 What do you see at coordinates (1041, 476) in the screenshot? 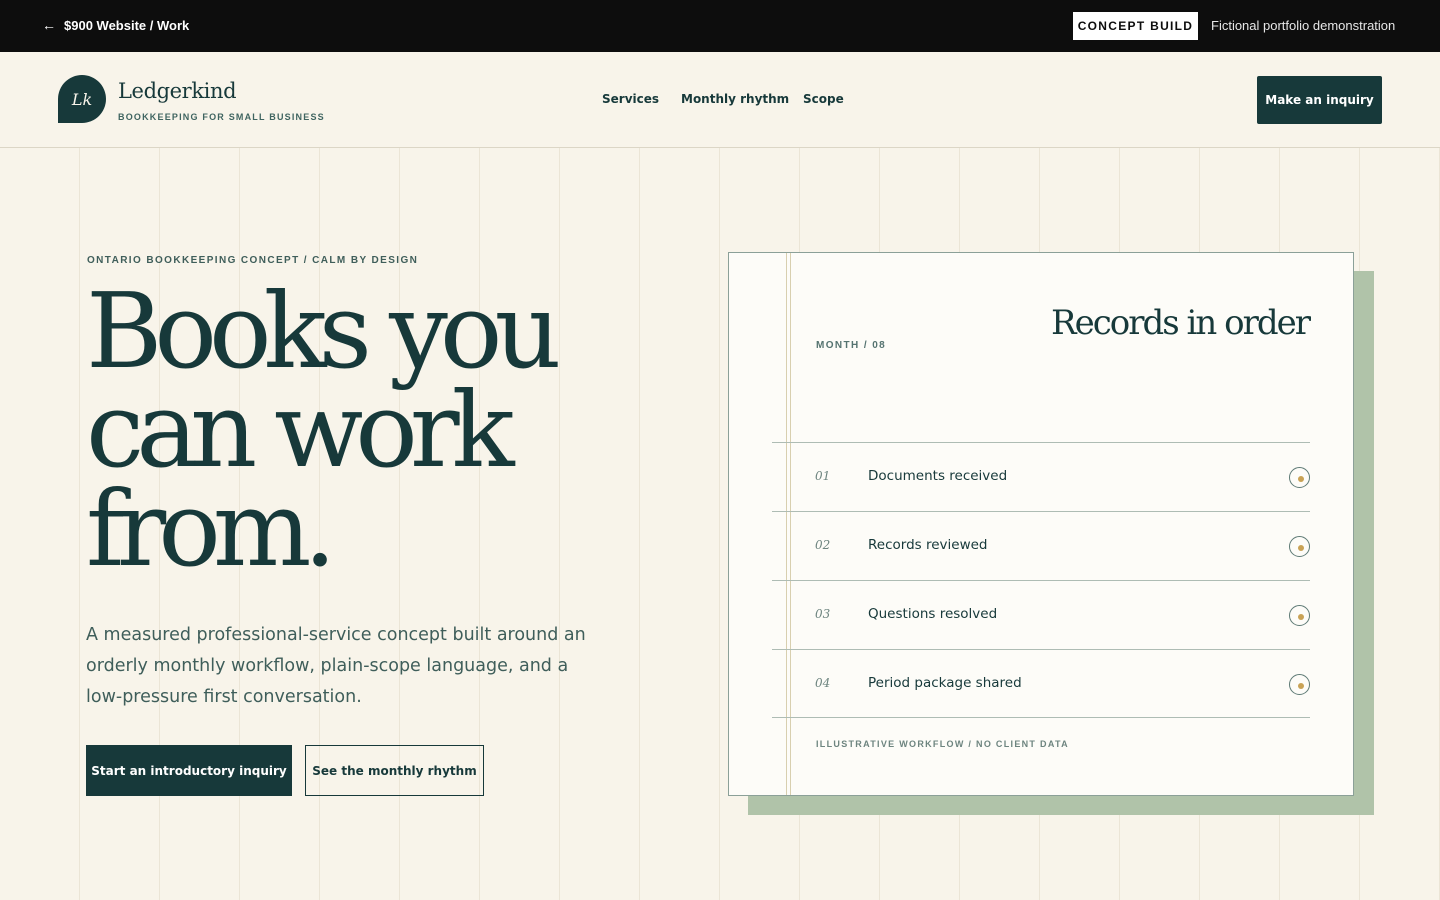
I see `workflow-row: 01 Documents received` at bounding box center [1041, 476].